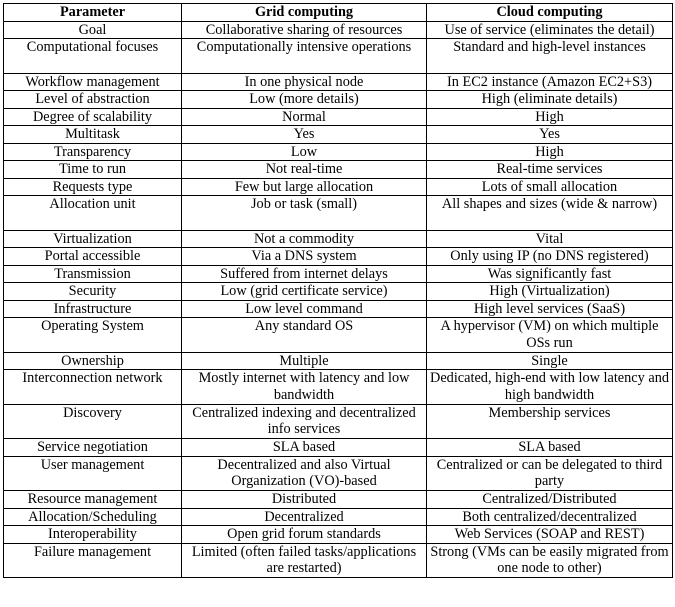 The image size is (675, 607). I want to click on cloud-cell: Membership services, so click(549, 421).